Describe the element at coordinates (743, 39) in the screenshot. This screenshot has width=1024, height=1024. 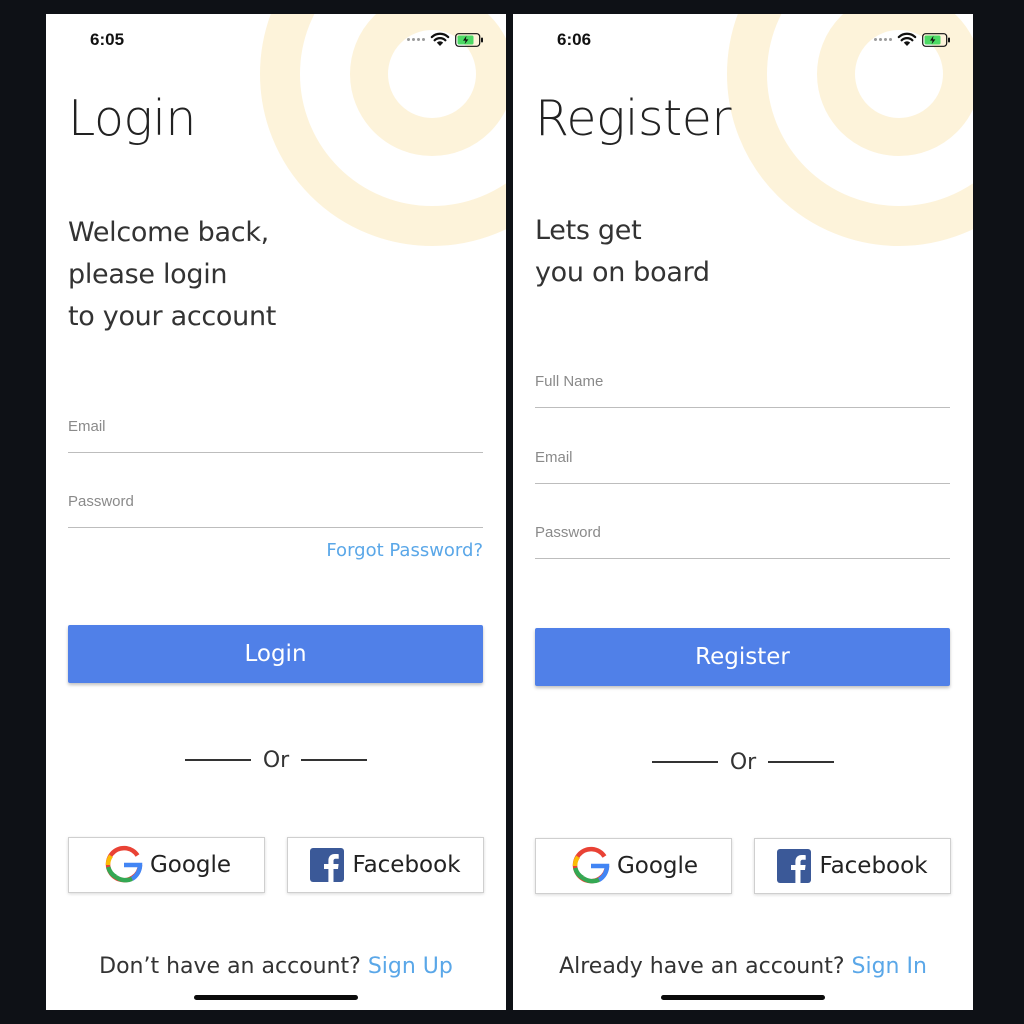
I see `status-bar: 6:06` at that location.